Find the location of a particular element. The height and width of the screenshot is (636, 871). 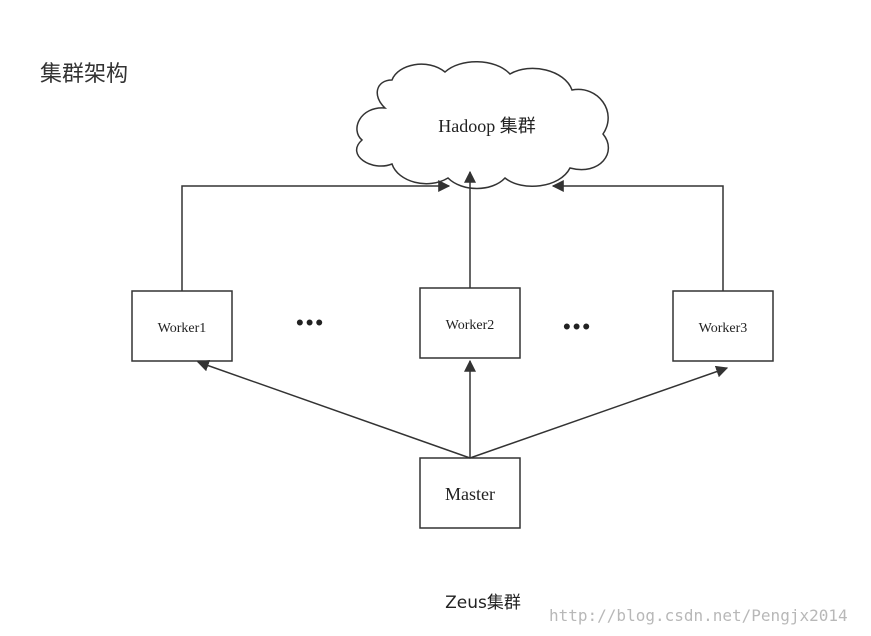

worker-node-2: Worker2 is located at coordinates (470, 323).